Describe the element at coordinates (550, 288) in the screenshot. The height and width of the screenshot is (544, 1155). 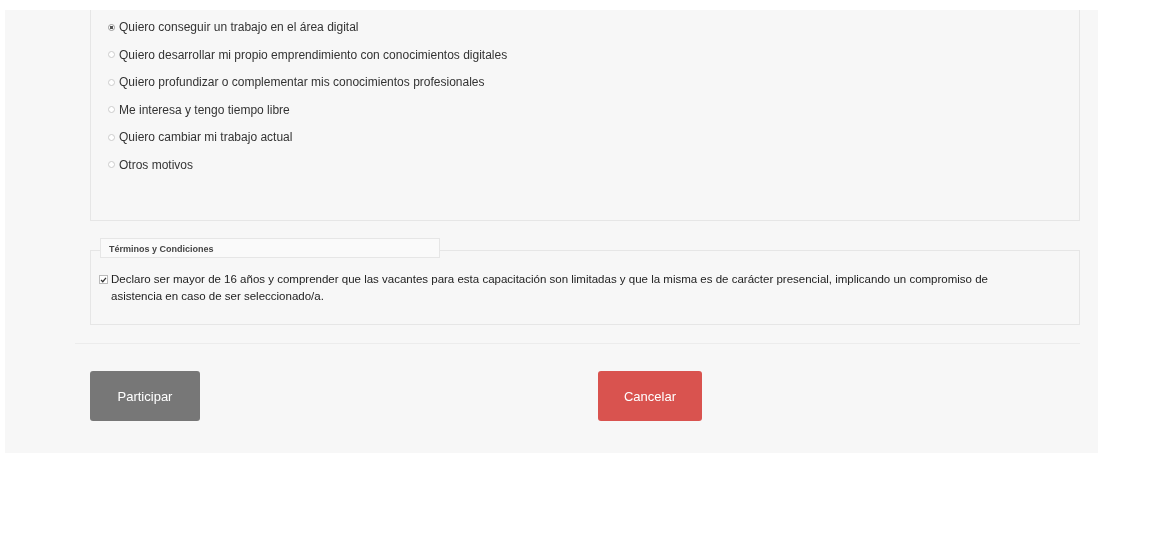
I see `terms-text: Declaro ser mayor de 16 años y comprender que las vacantes para esta capacitación son limitadas y que la misma es de carácter presencial, implicando un compromiso de asistencia en caso de ser seleccionado/a.` at that location.